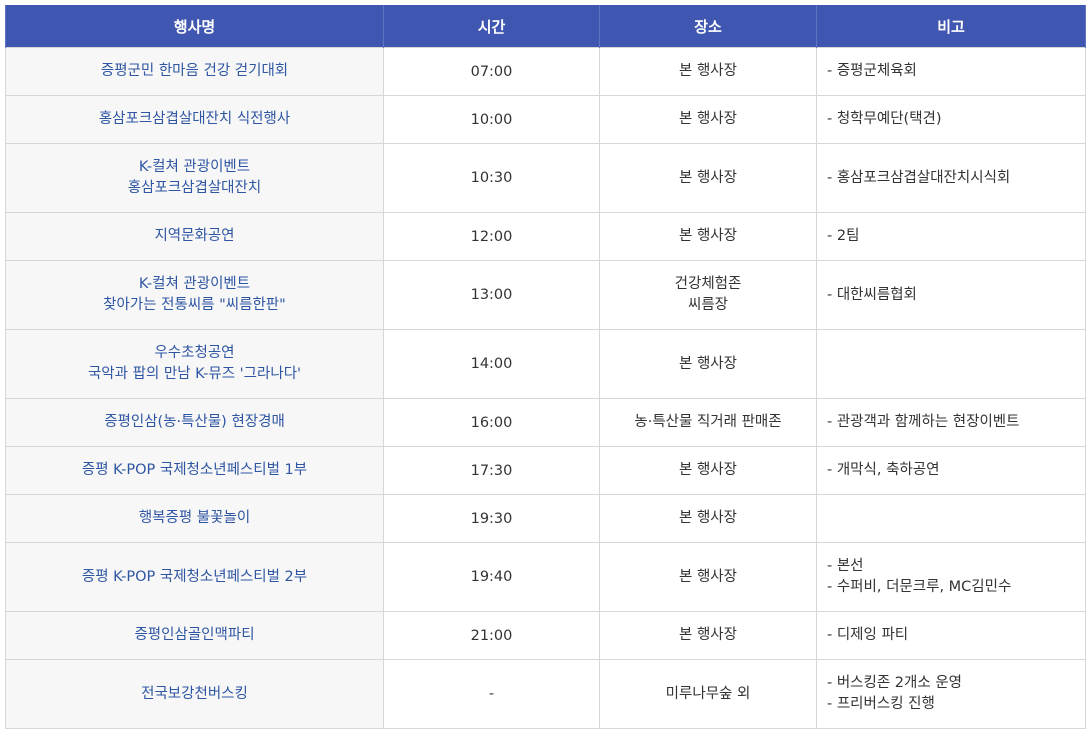 The height and width of the screenshot is (734, 1090). I want to click on table-row: 증평인삼골인맥파티 21:00 본 행사장 - 디제잉 파티, so click(545, 635).